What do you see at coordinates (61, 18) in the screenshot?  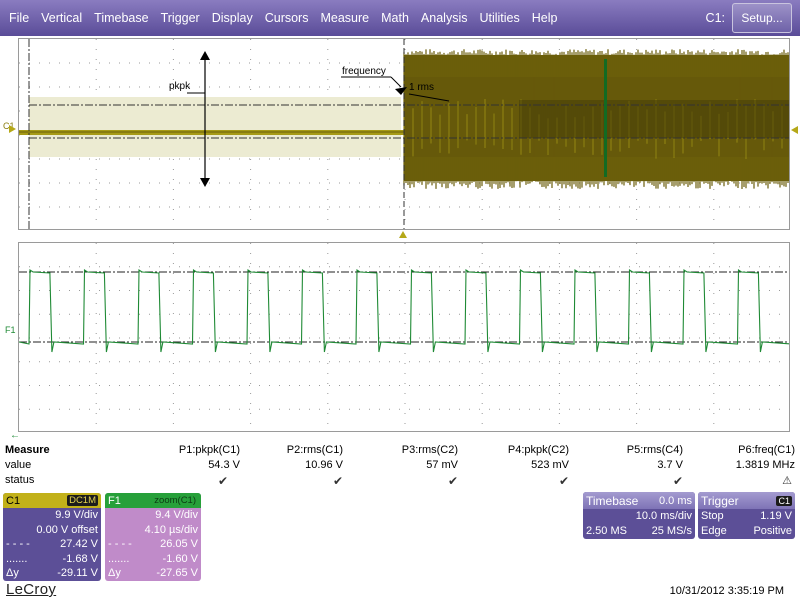 I see `menu-vertical: Vertical` at bounding box center [61, 18].